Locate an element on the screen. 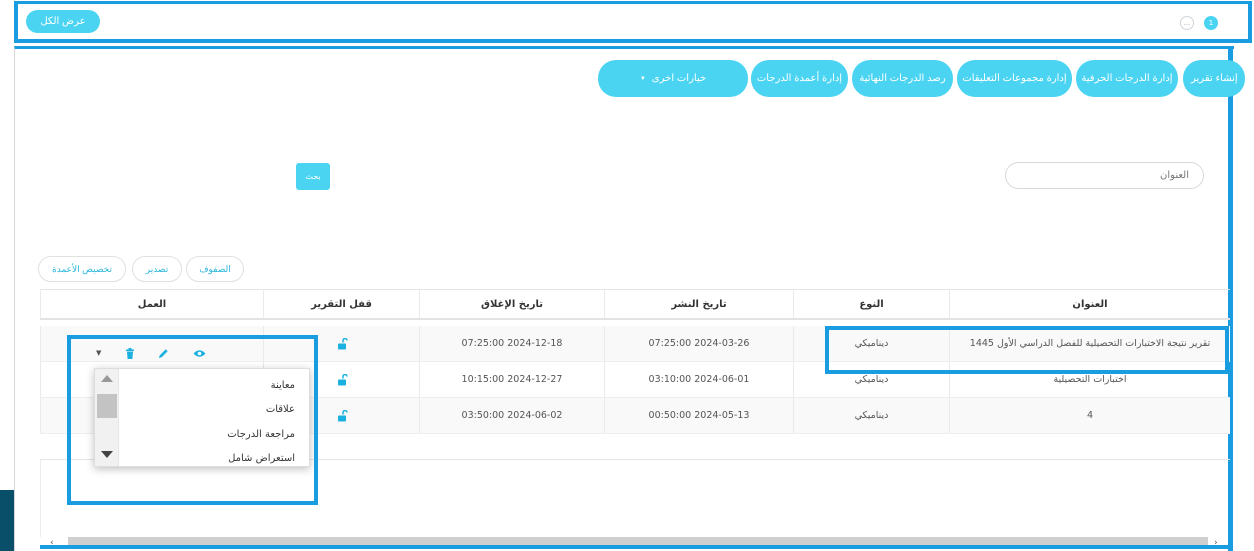 The image size is (1254, 551). cell-publish-date: 03:10:00 2024-06-01 is located at coordinates (698, 379).